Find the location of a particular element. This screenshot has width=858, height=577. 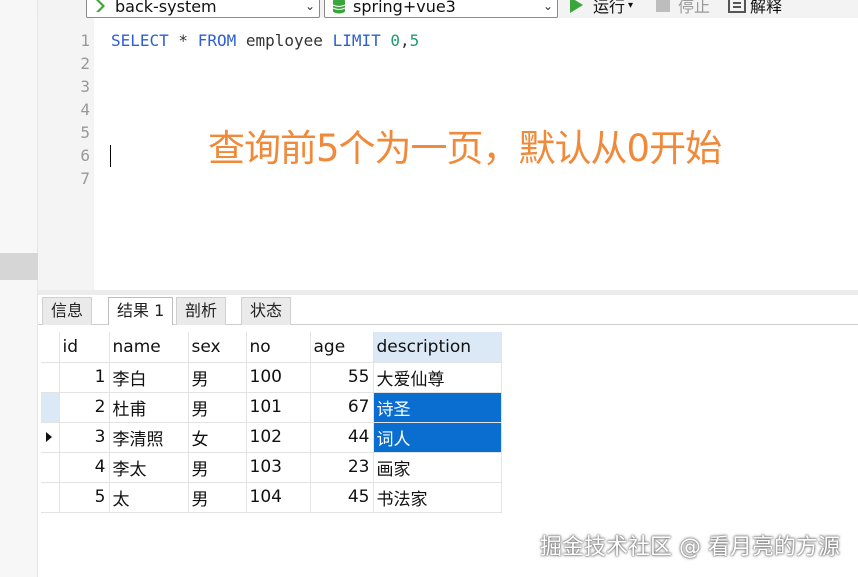

annotation-text: 查询前5个为一页，默认从0开始 is located at coordinates (465, 148).